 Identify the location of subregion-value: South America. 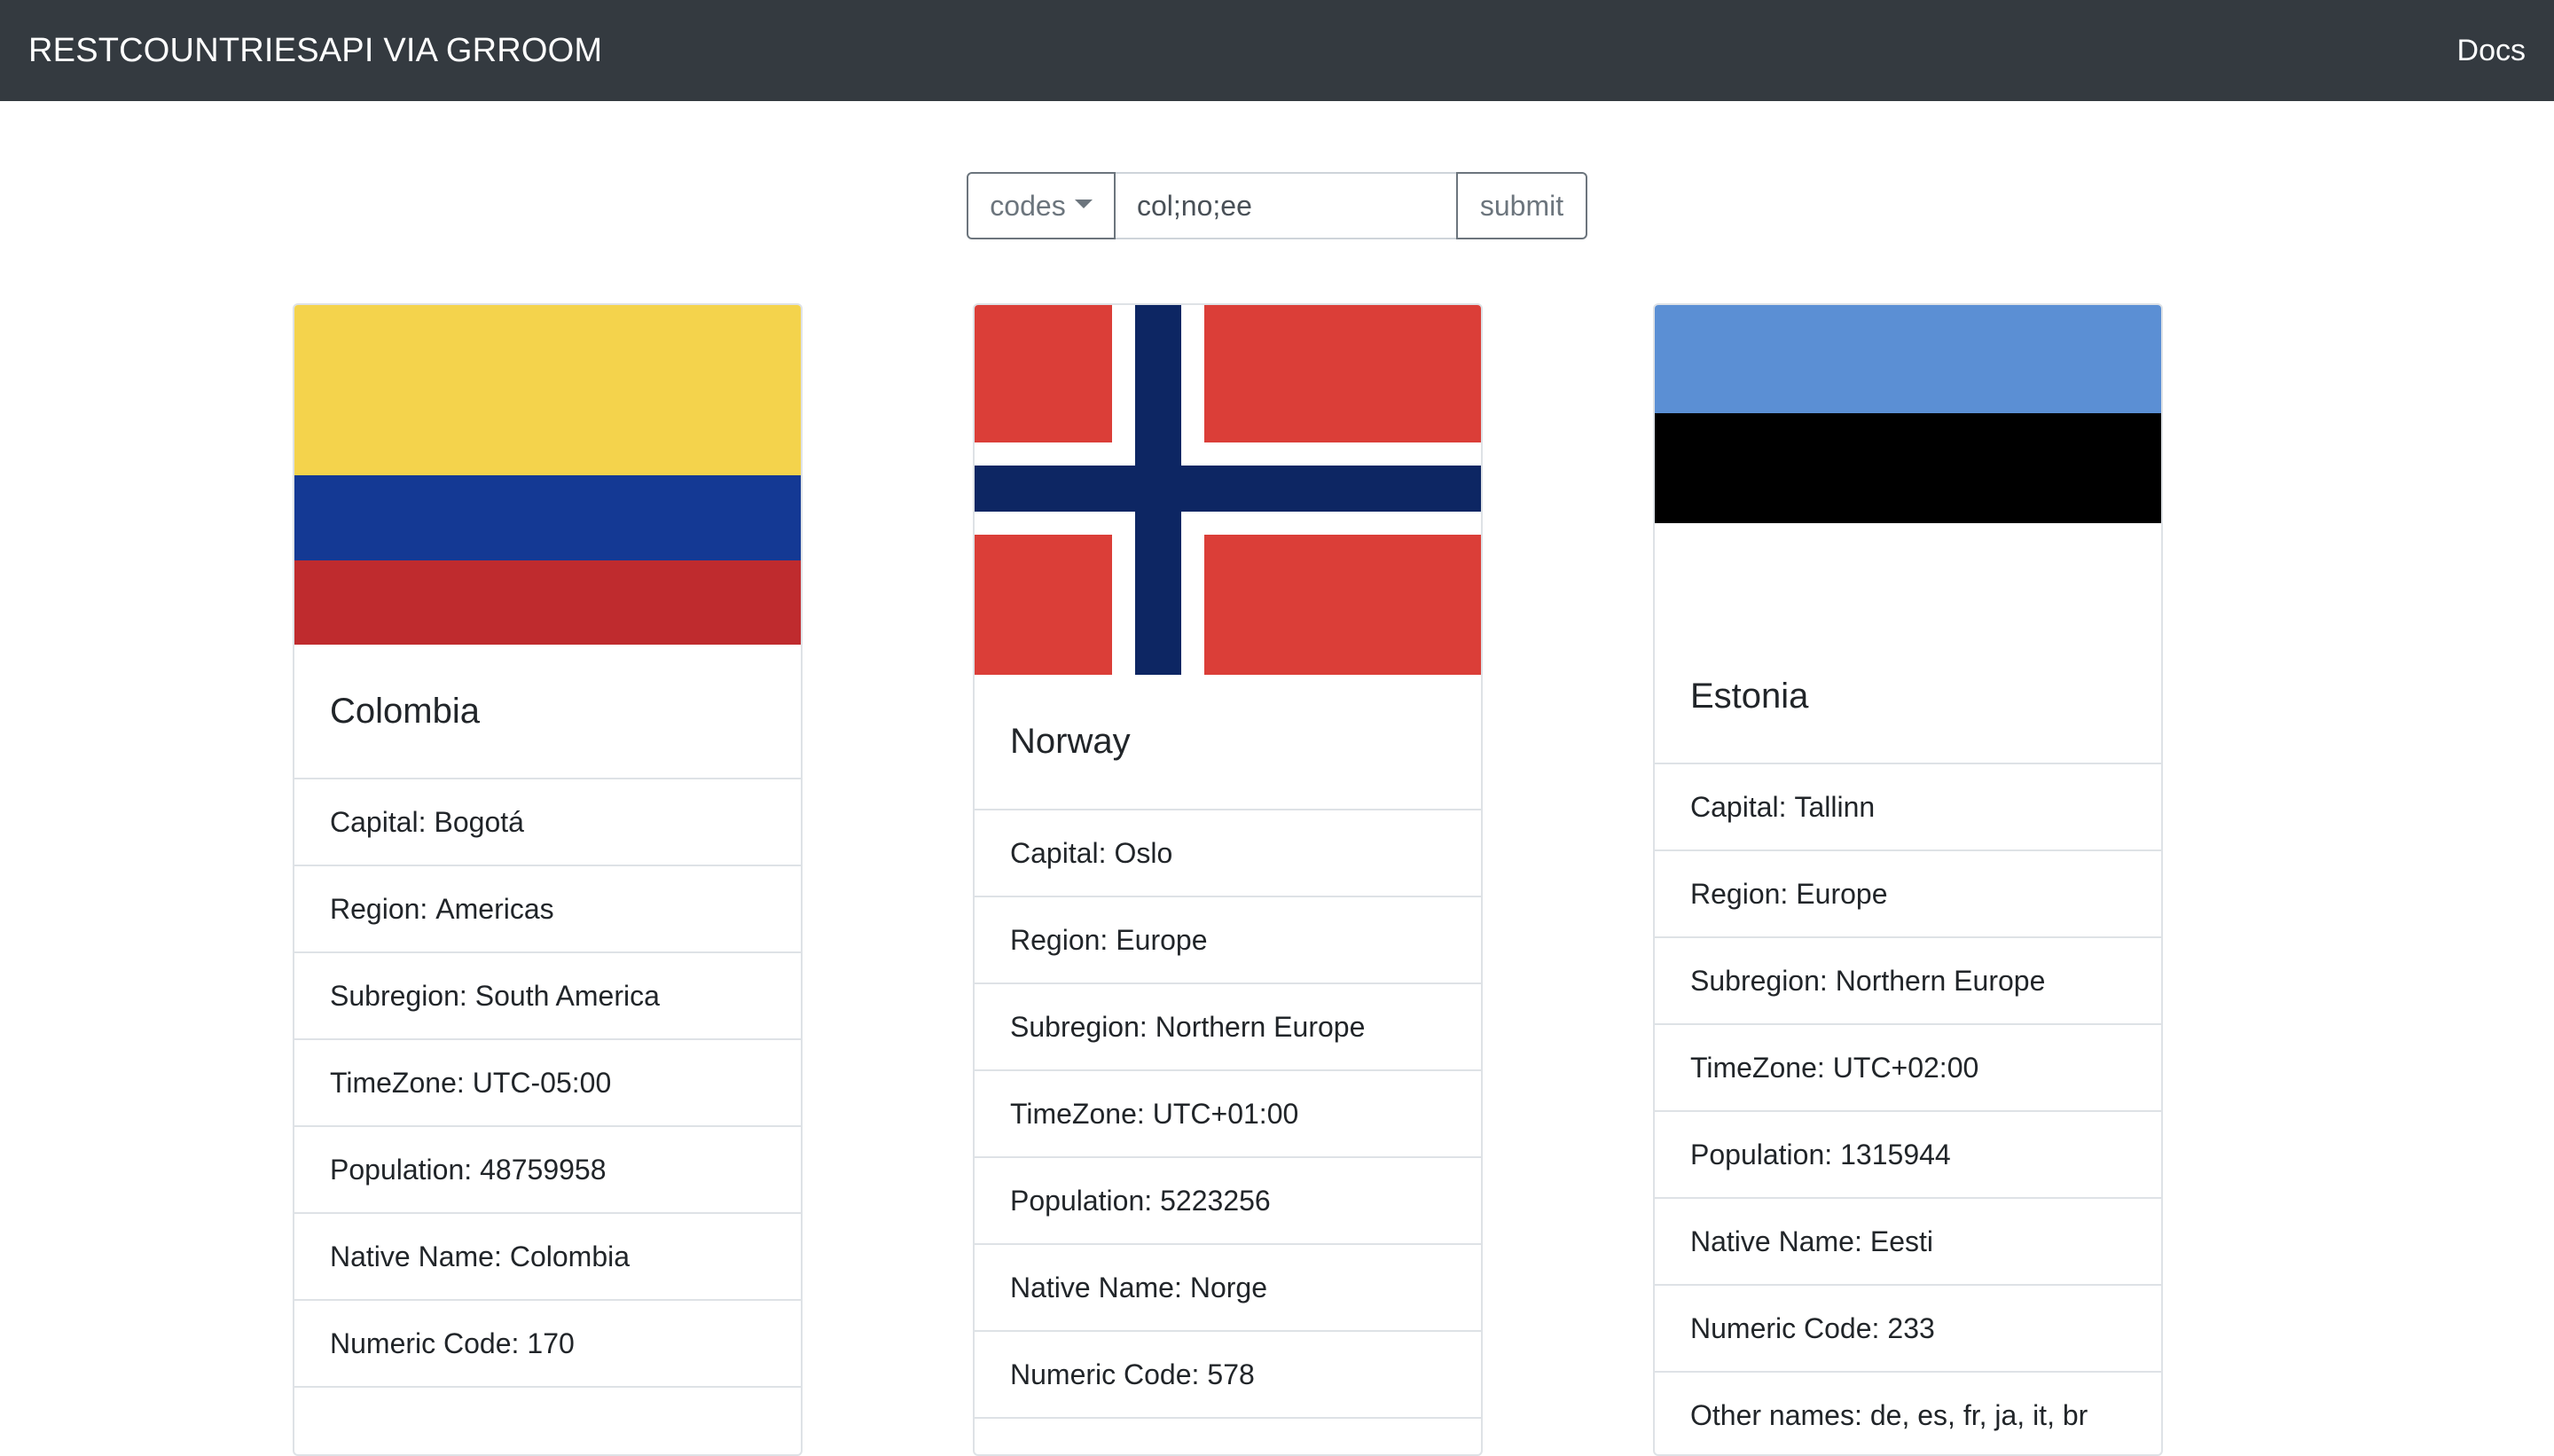
(567, 995).